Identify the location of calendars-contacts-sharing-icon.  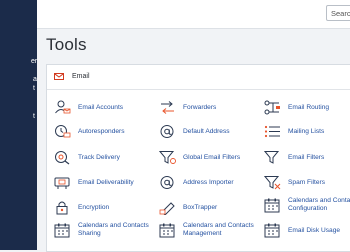
(62, 230).